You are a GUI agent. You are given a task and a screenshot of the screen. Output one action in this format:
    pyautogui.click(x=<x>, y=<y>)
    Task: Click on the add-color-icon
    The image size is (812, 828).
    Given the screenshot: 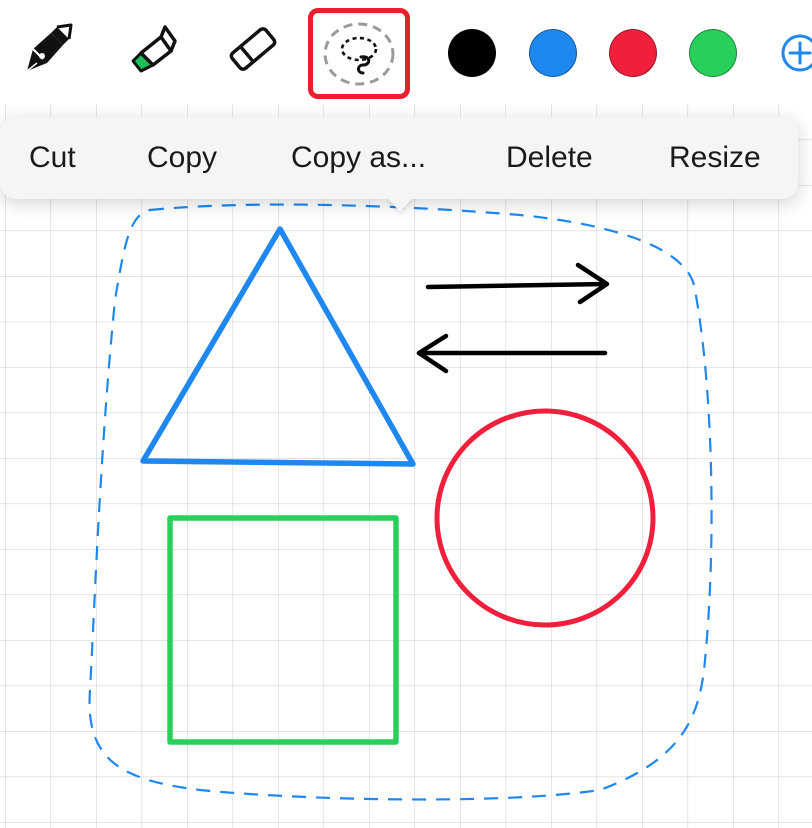 What is the action you would take?
    pyautogui.click(x=796, y=53)
    